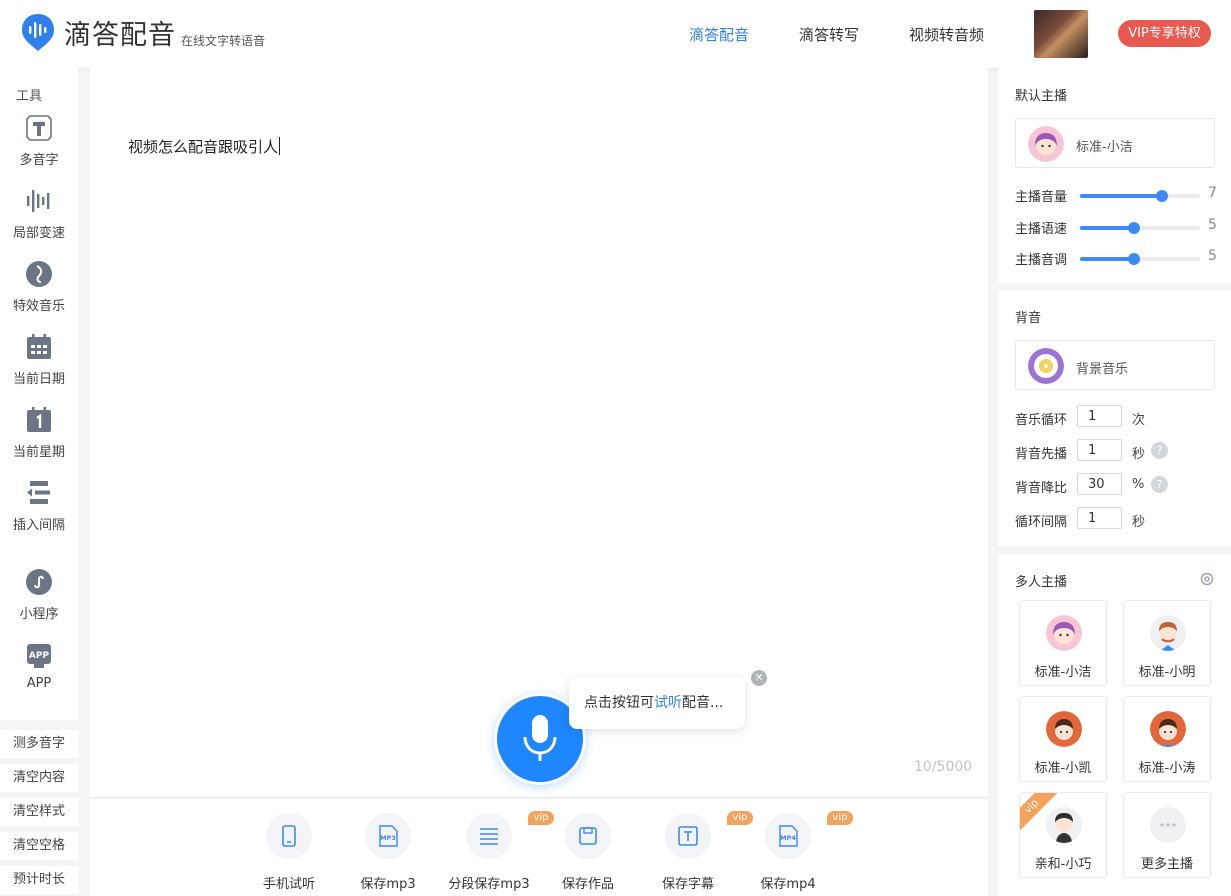  I want to click on more-anchors-card: 更多主播, so click(1167, 835).